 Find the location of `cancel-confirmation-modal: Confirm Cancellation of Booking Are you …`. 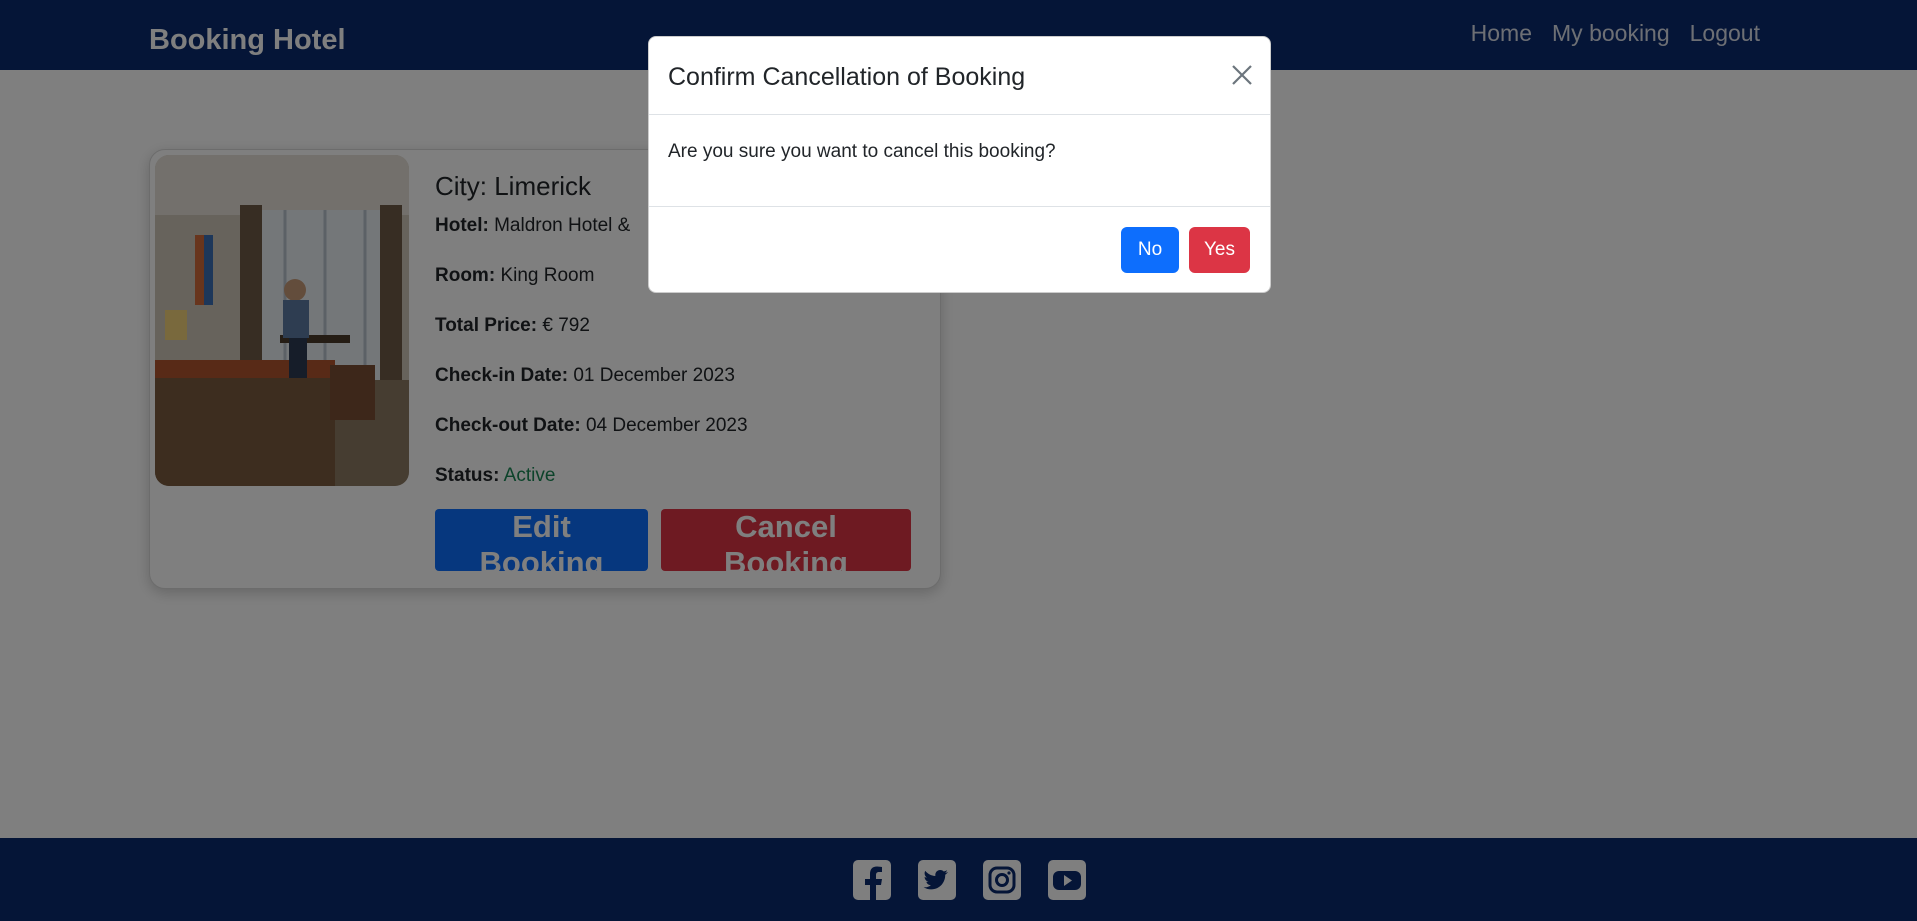

cancel-confirmation-modal: Confirm Cancellation of Booking Are you … is located at coordinates (959, 164).